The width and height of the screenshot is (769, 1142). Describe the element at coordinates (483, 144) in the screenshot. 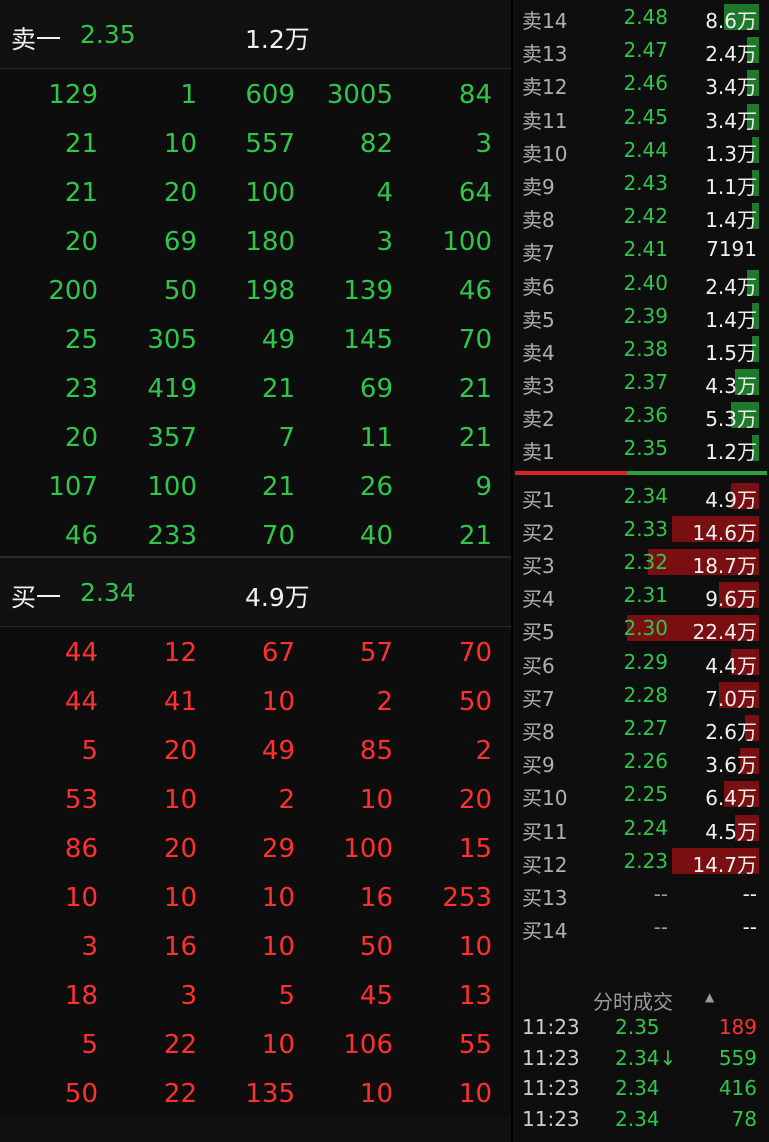

I see `ask-queue-cell: 3` at that location.